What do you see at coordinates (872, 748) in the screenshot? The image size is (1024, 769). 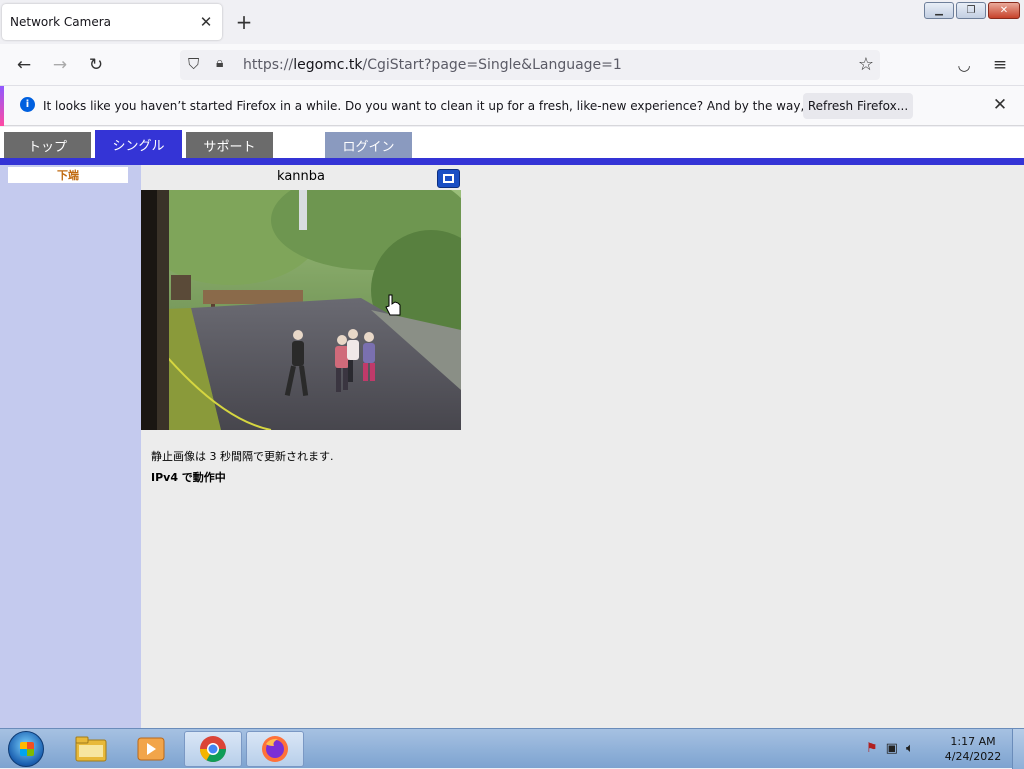 I see `action-center-icon: ⚑` at bounding box center [872, 748].